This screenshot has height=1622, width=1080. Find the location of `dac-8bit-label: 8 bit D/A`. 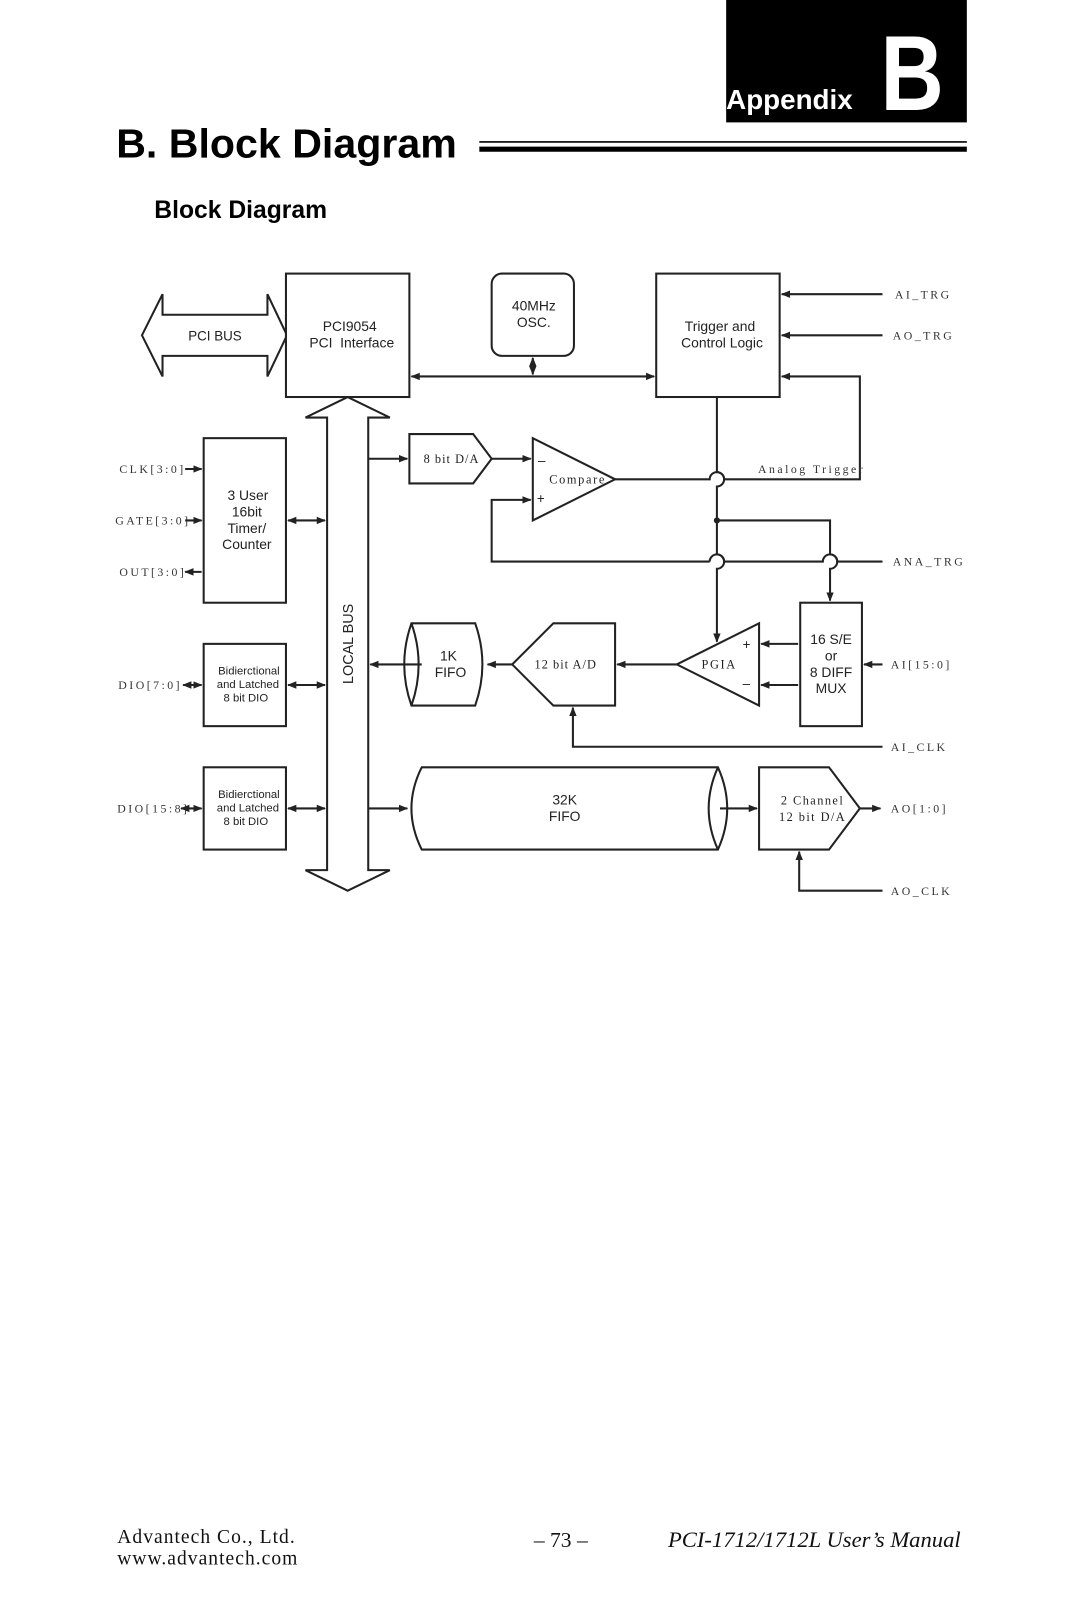

dac-8bit-label: 8 bit D/A is located at coordinates (452, 459).